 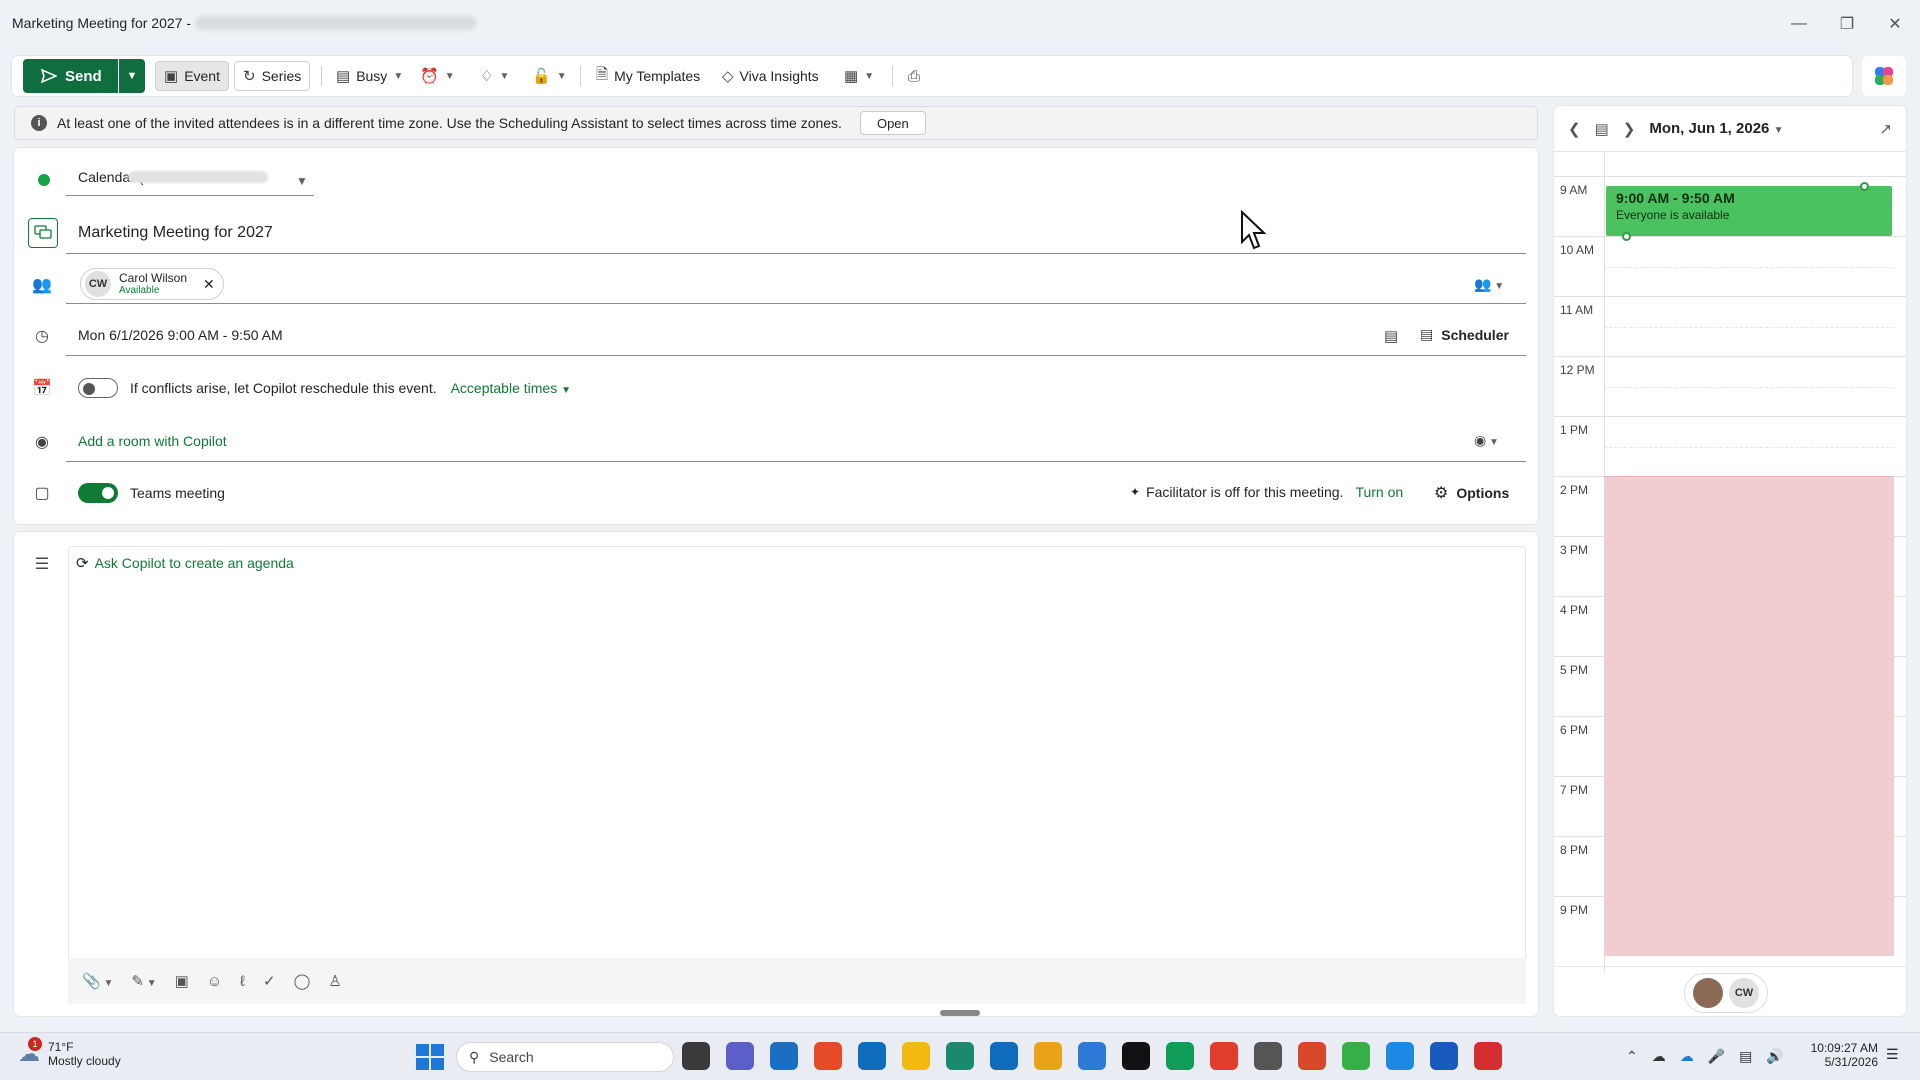 I want to click on app-s2-icon, so click(x=1400, y=1056).